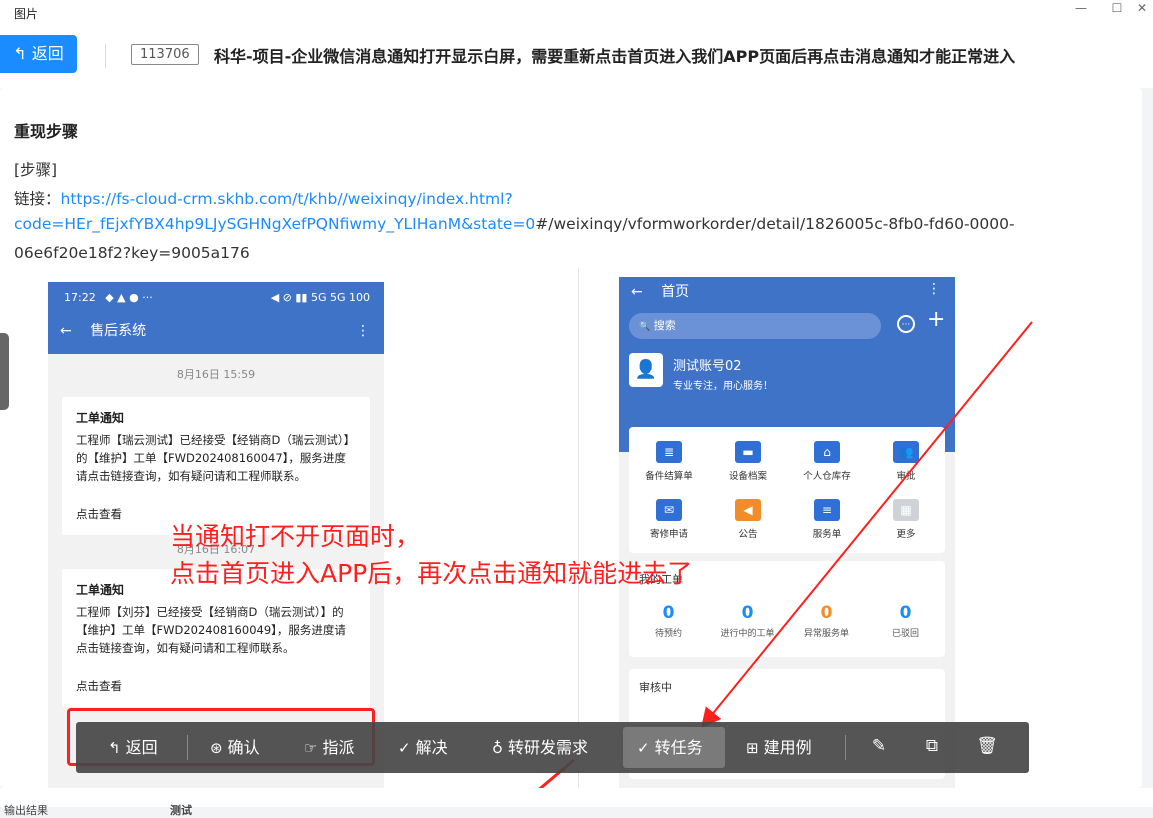 This screenshot has height=818, width=1153. Describe the element at coordinates (1081, 10) in the screenshot. I see `minimize-icon: —` at that location.